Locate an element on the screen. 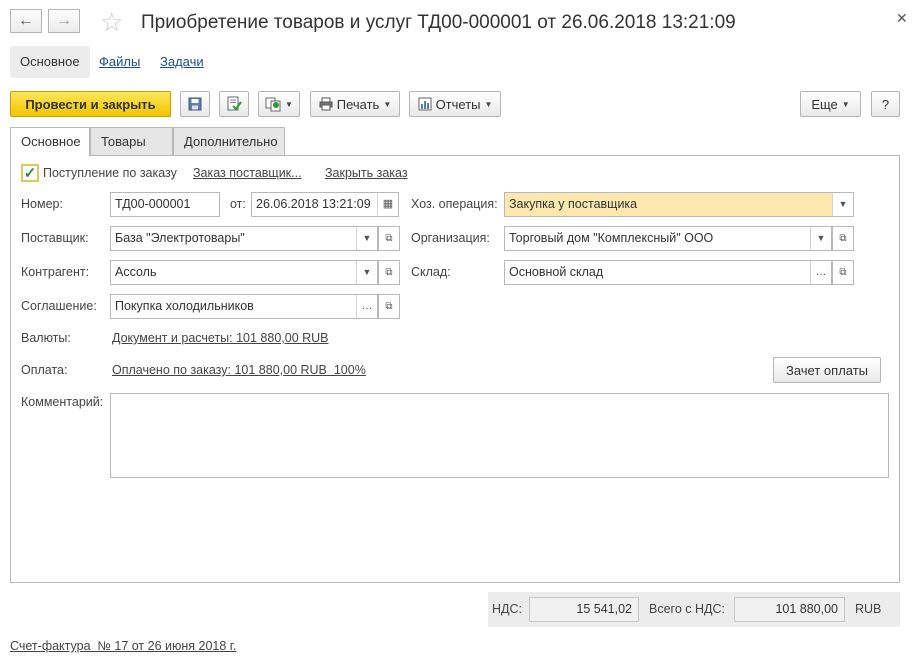  supplier-value: База "Электротовары" is located at coordinates (180, 238).